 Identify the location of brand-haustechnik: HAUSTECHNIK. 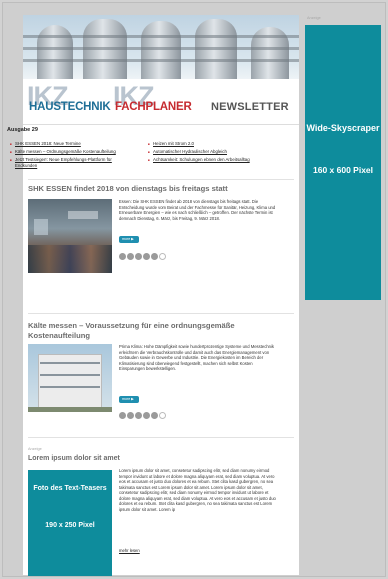
(70, 107).